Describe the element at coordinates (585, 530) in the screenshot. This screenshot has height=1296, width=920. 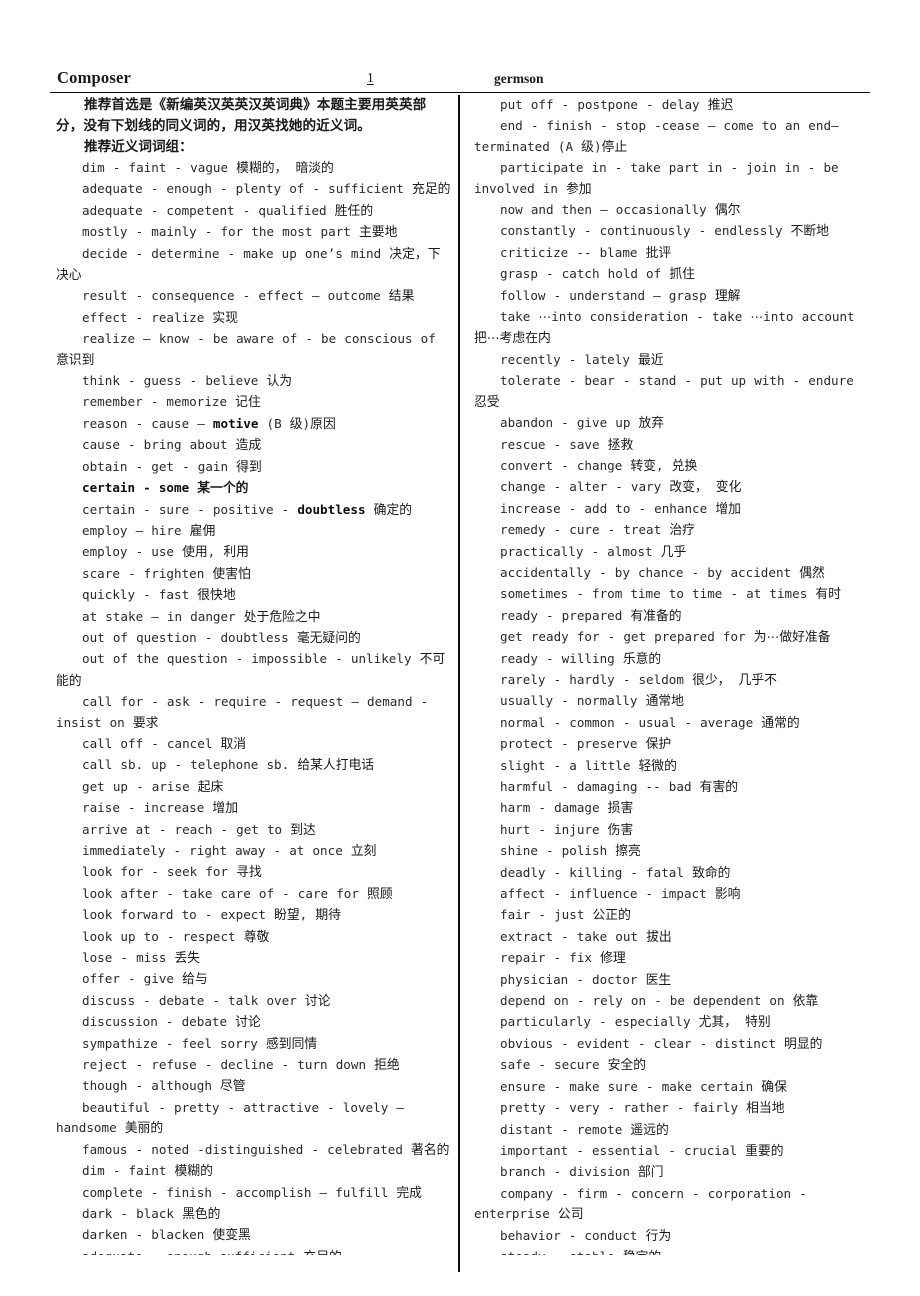
I see `entry-terms: remedy - cure - treat` at that location.